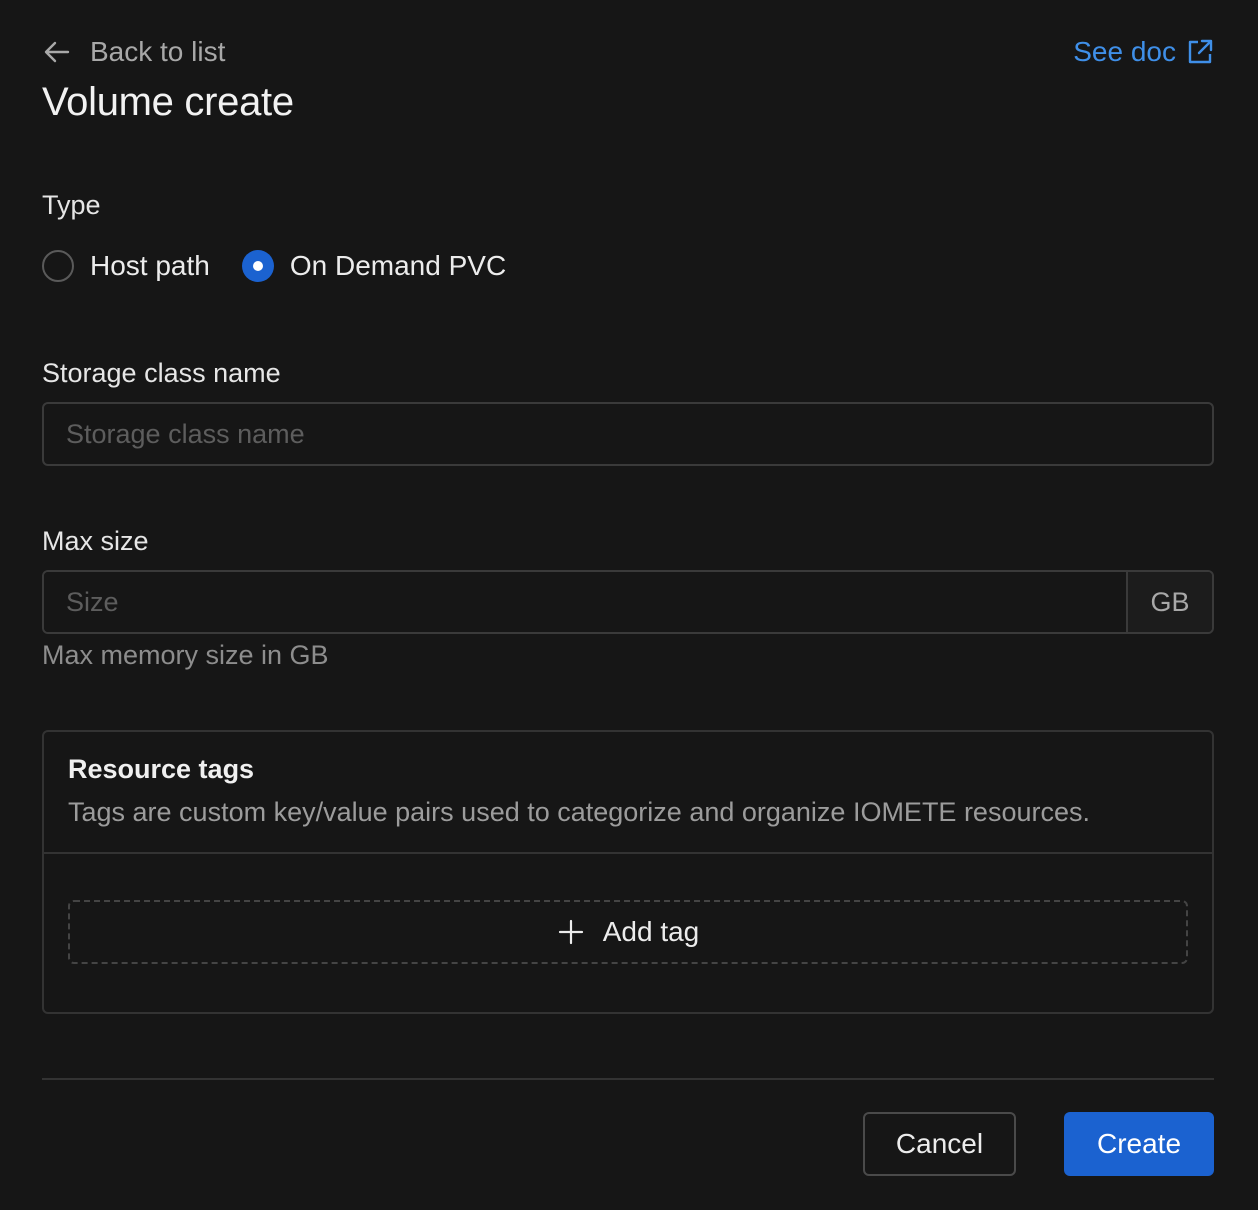 Image resolution: width=1258 pixels, height=1210 pixels. I want to click on plus-icon, so click(571, 932).